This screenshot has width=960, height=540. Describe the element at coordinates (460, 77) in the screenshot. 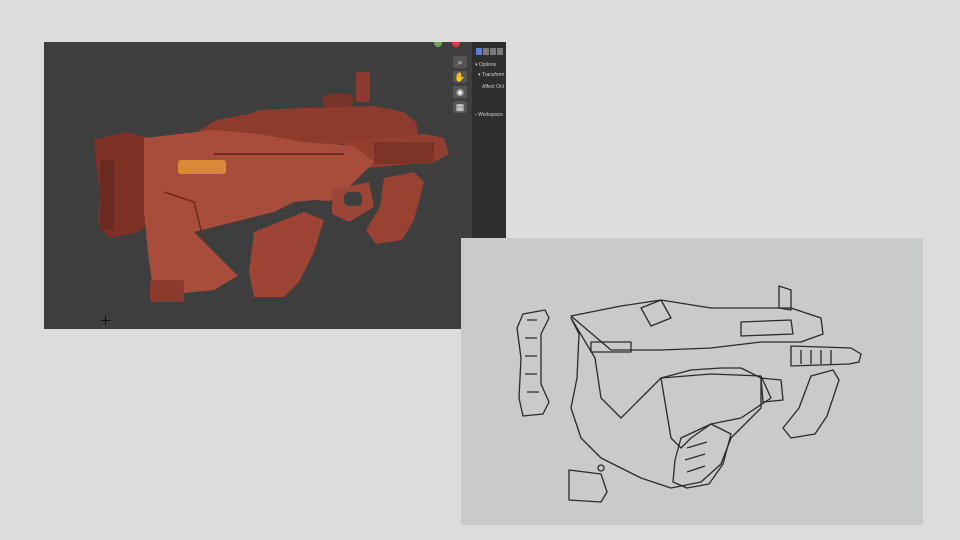

I see `hand-icon: ✋` at that location.